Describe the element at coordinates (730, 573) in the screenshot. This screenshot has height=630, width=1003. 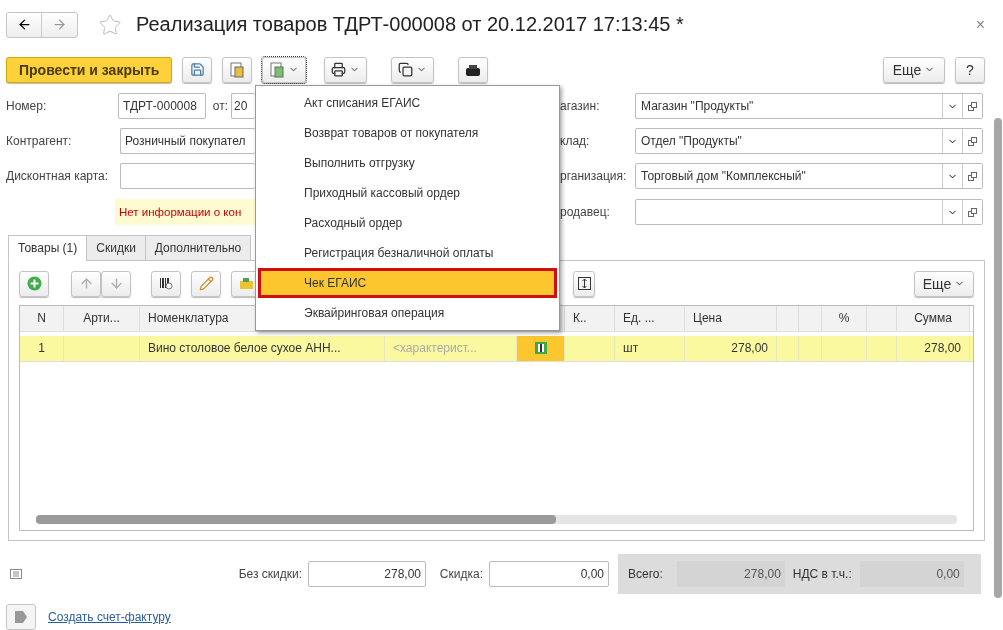
I see `total-value: 278,00` at that location.